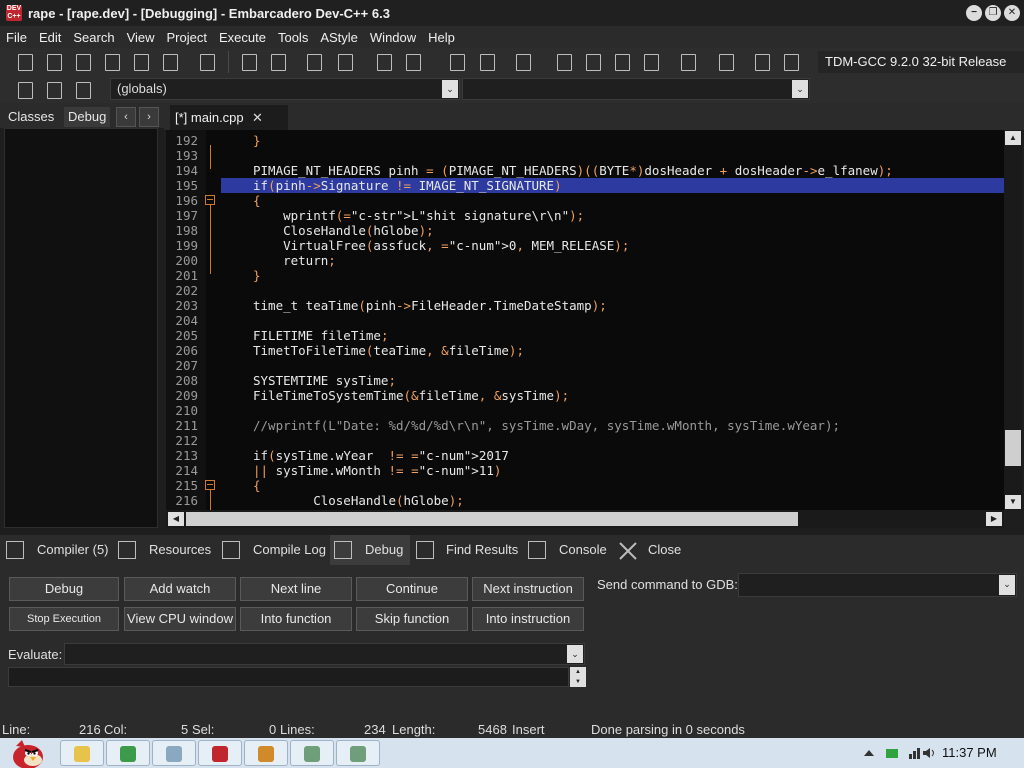 The image size is (1024, 768). What do you see at coordinates (585, 155) in the screenshot?
I see `code-line: 193` at bounding box center [585, 155].